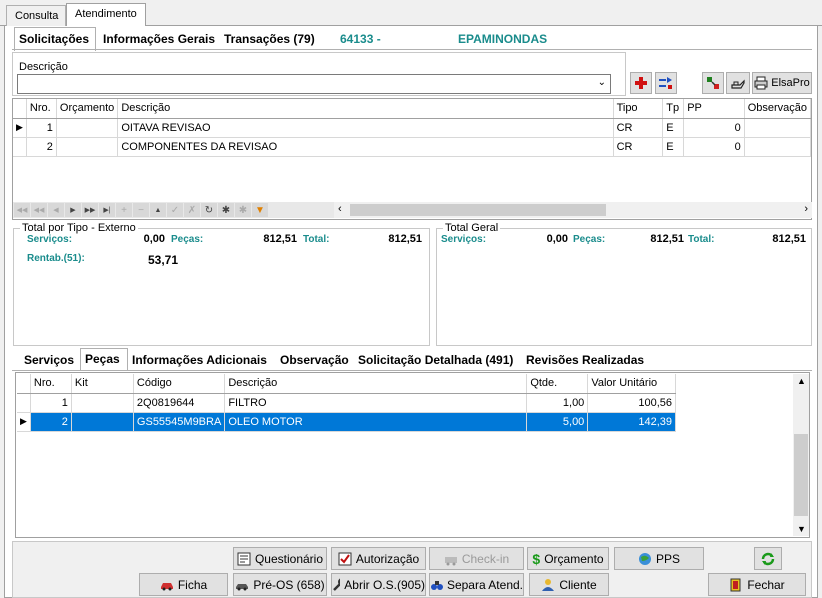 The width and height of the screenshot is (822, 598). I want to click on orcamento-button: $ Orçamento, so click(568, 558).